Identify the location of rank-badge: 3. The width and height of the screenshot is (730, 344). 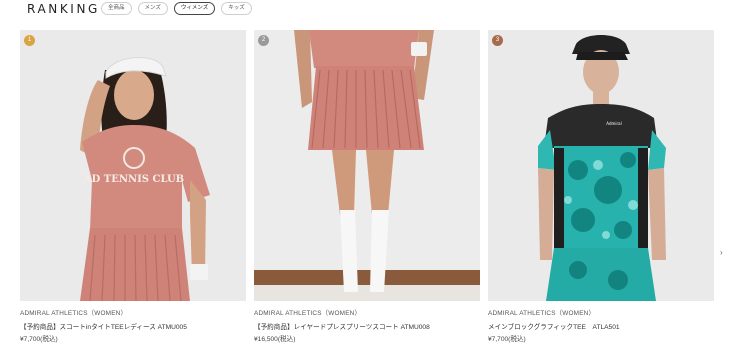
(497, 40).